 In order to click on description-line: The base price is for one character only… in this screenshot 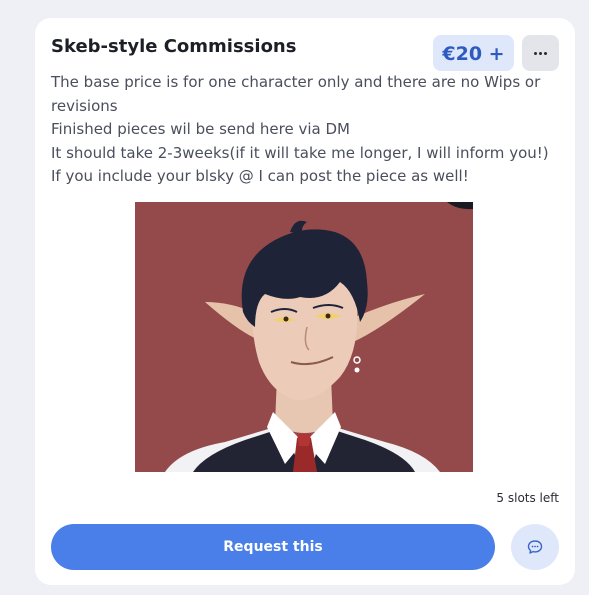, I will do `click(296, 94)`.